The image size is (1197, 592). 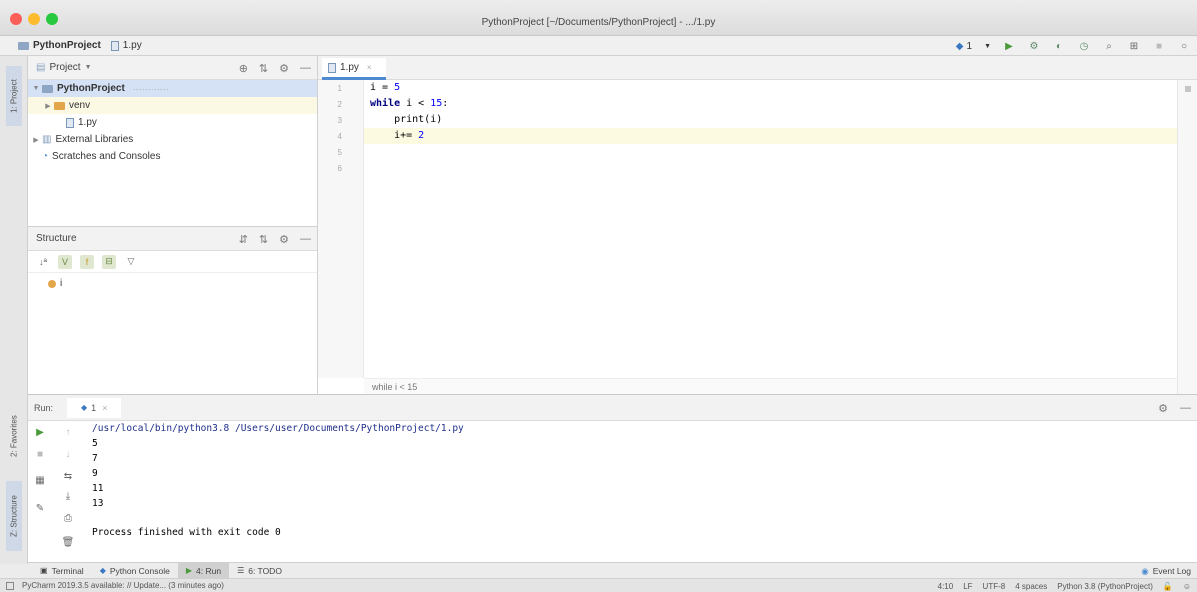 What do you see at coordinates (770, 386) in the screenshot?
I see `editor-breadcrumb: while i < 15` at bounding box center [770, 386].